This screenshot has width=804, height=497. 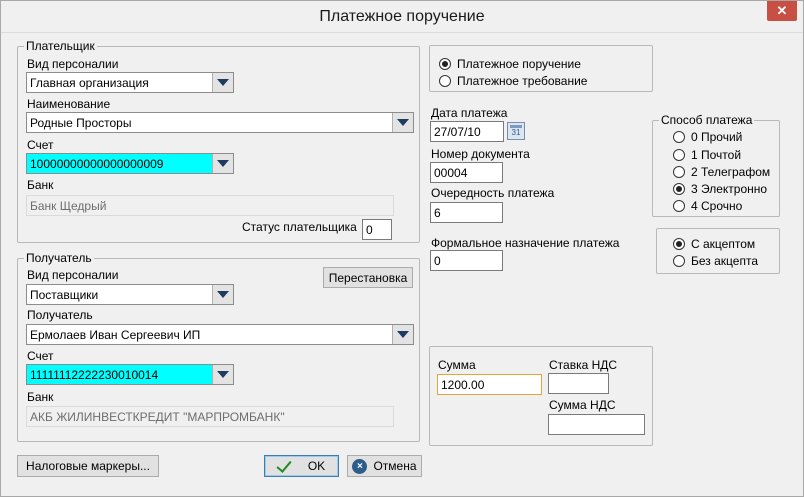 I want to click on doc-type-radio-request: Платежное требование, so click(x=513, y=81).